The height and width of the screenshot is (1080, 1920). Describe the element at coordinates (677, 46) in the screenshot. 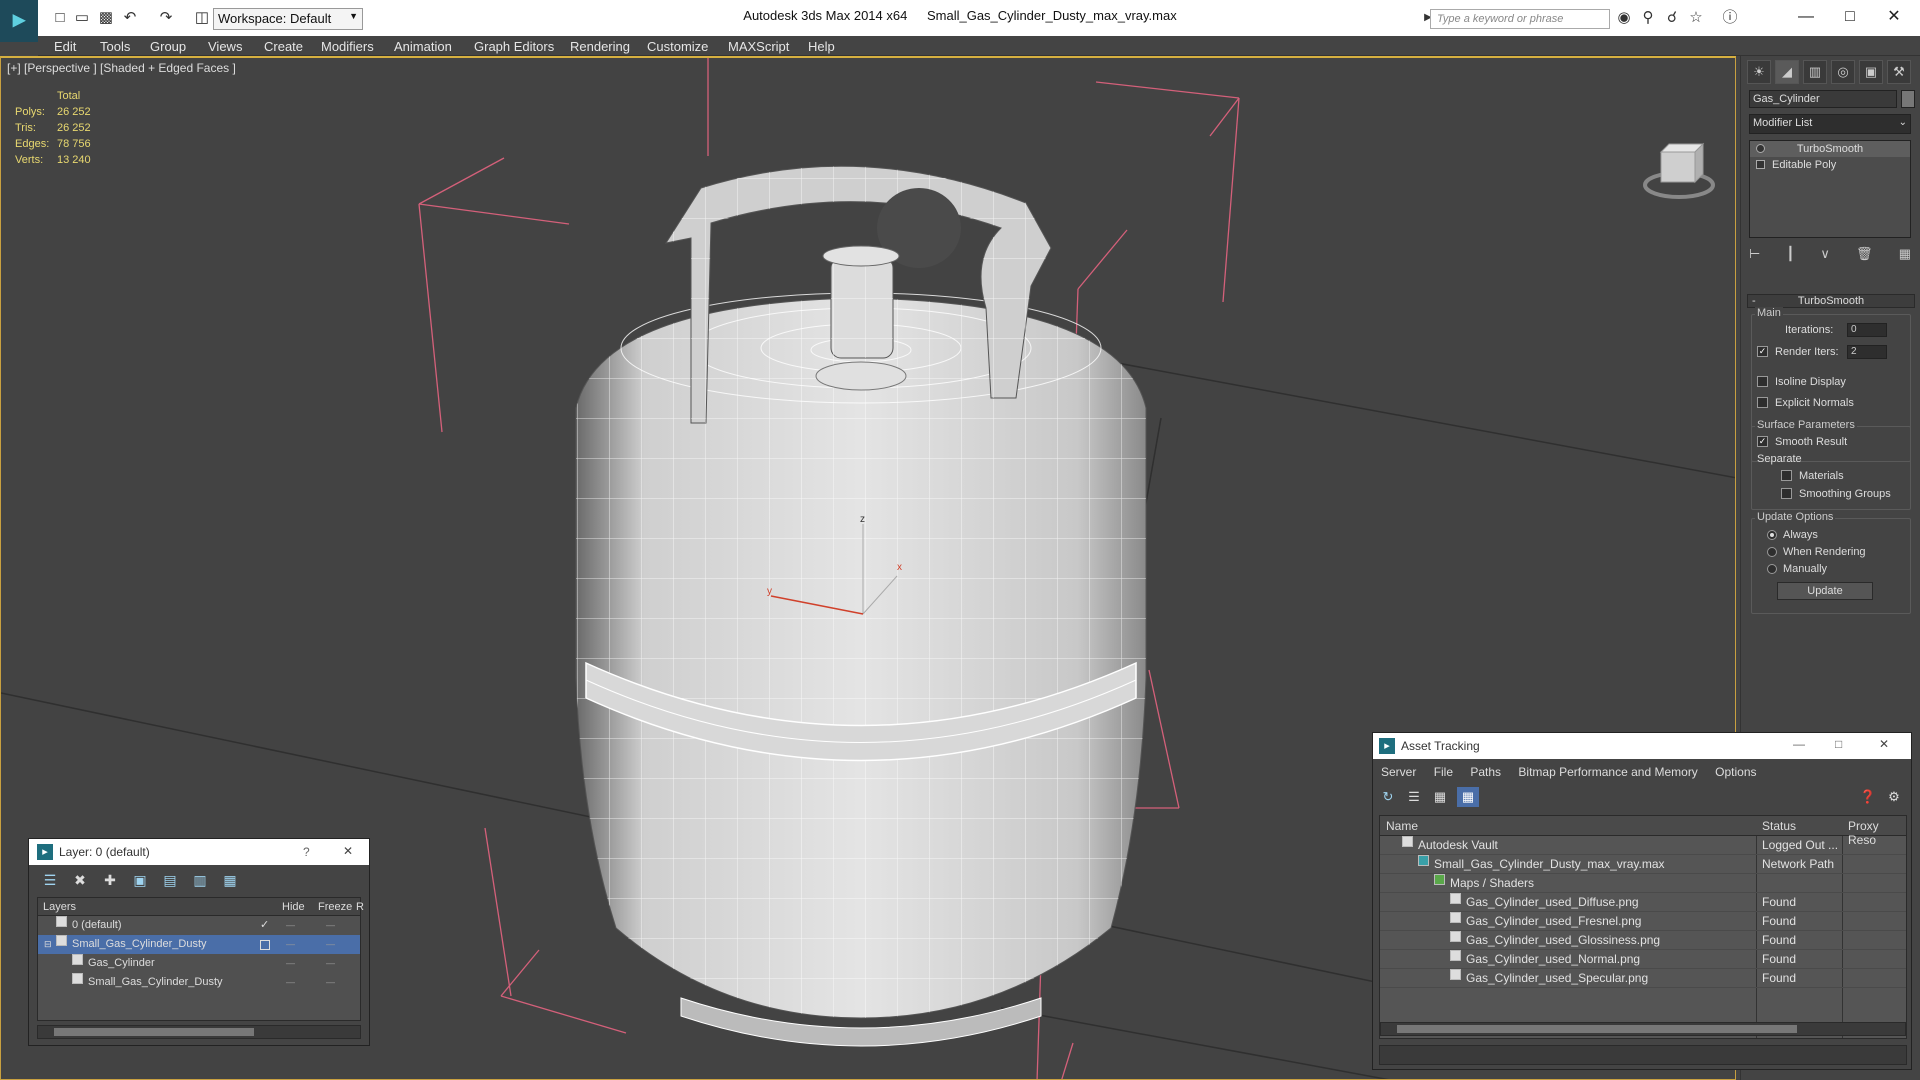

I see `menu-customize: Customize` at that location.